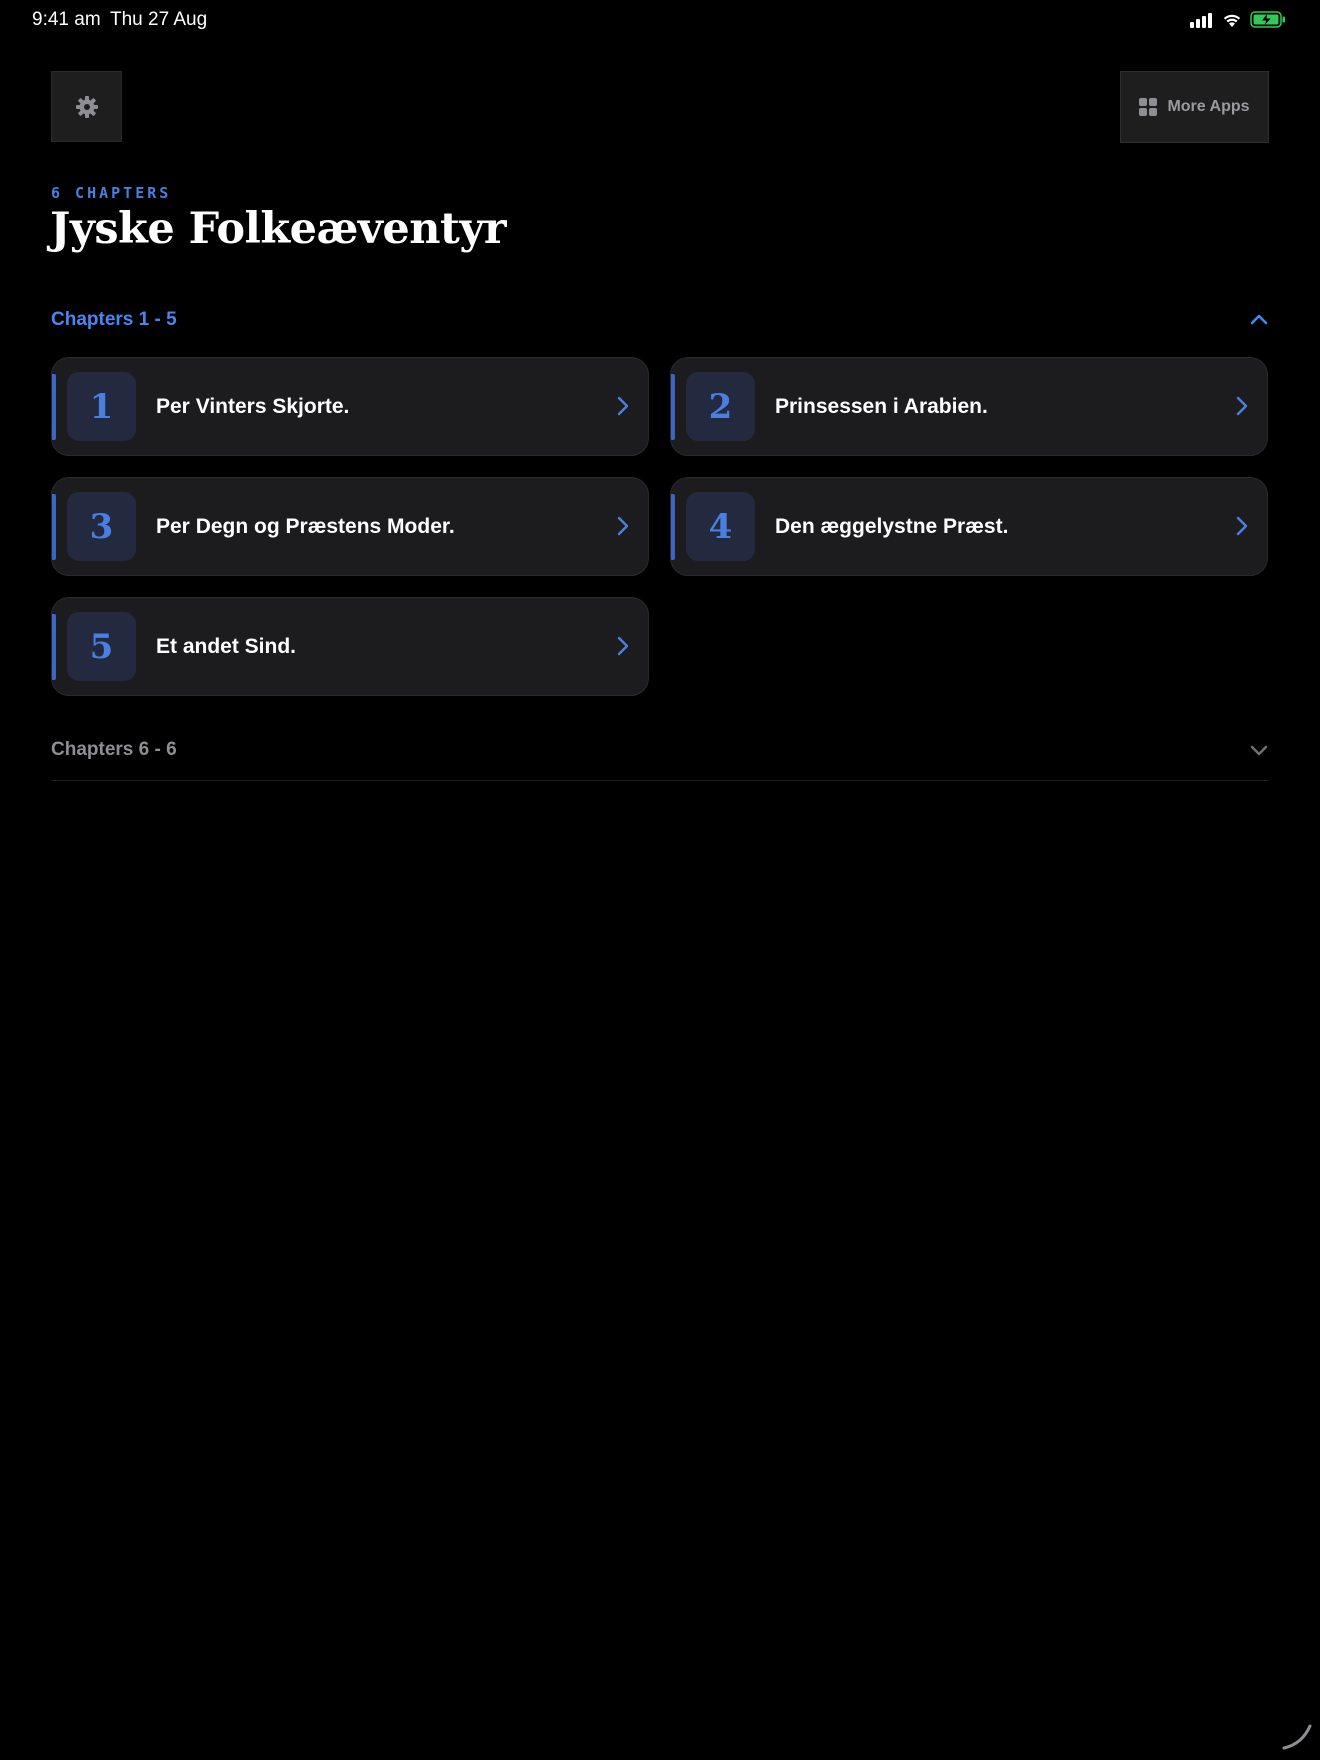 The image size is (1320, 1760). What do you see at coordinates (1267, 19) in the screenshot?
I see `battery-charging-icon` at bounding box center [1267, 19].